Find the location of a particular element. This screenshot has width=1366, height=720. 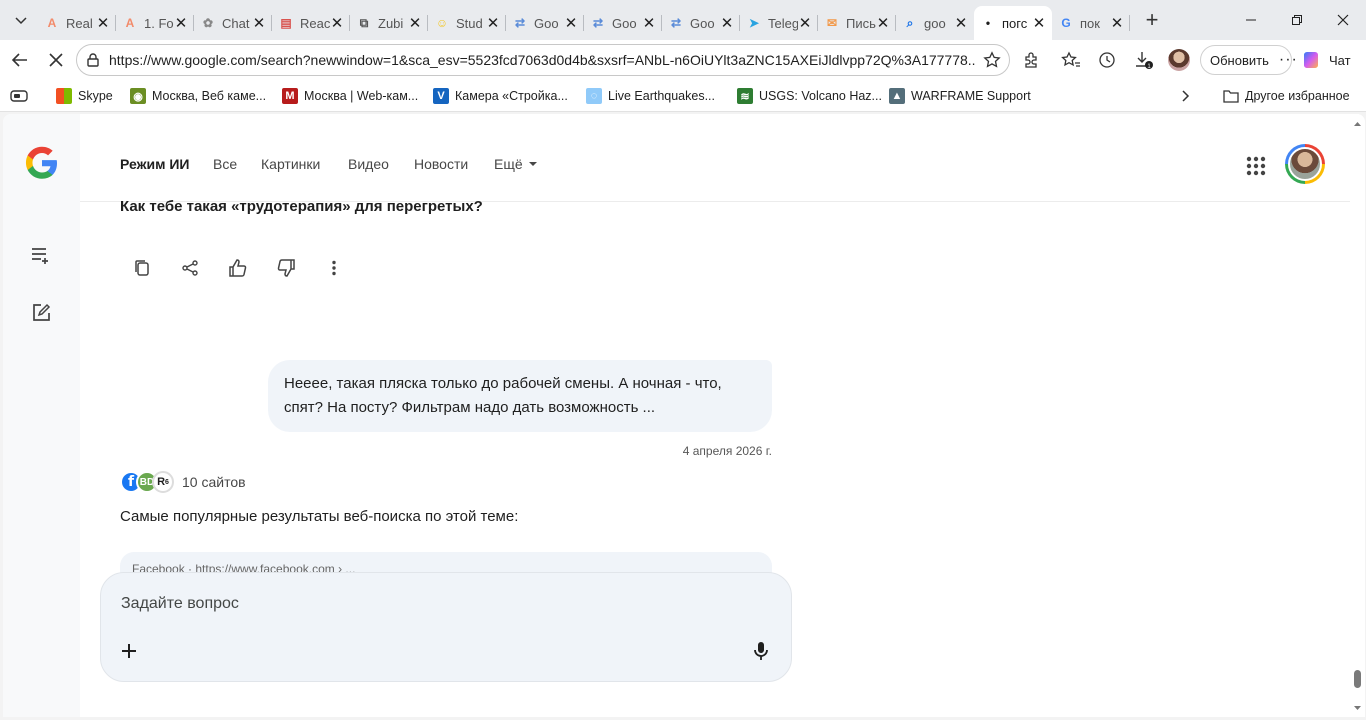

scroll-up-icon is located at coordinates (1357, 124).